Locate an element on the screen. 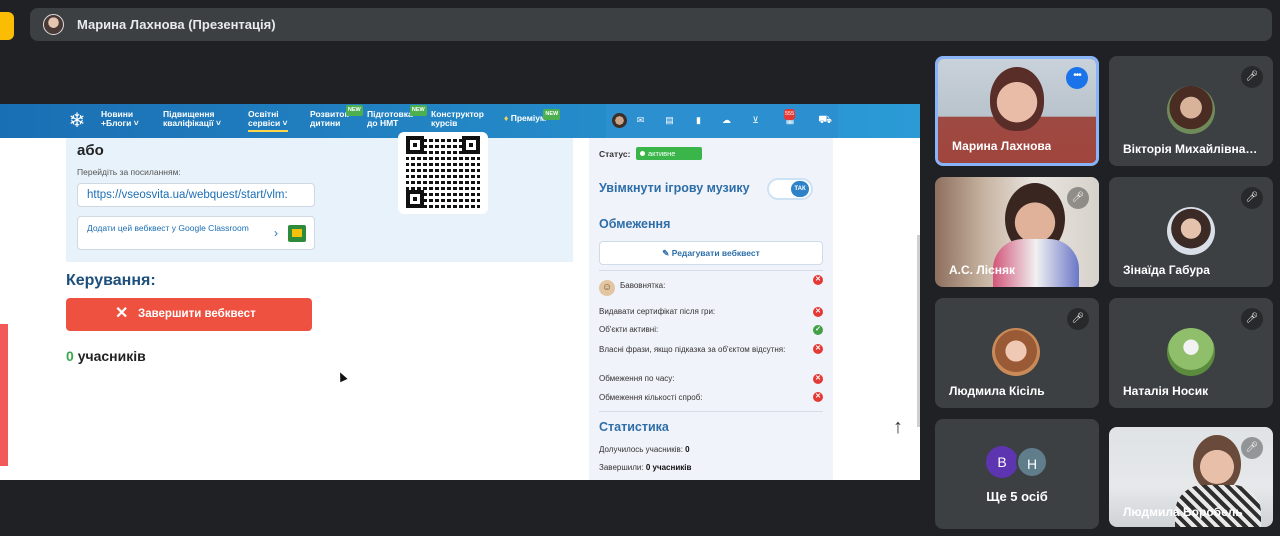 The height and width of the screenshot is (536, 1280). participant-tile: 🎤︎ Зінаїда Габура is located at coordinates (1191, 232).